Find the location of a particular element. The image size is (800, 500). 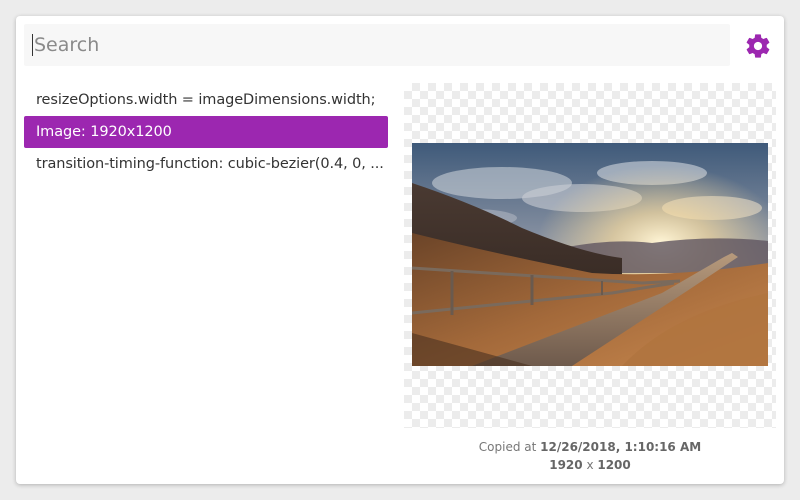

clipboard-item-selected: Image: 1920x1200 is located at coordinates (206, 132).